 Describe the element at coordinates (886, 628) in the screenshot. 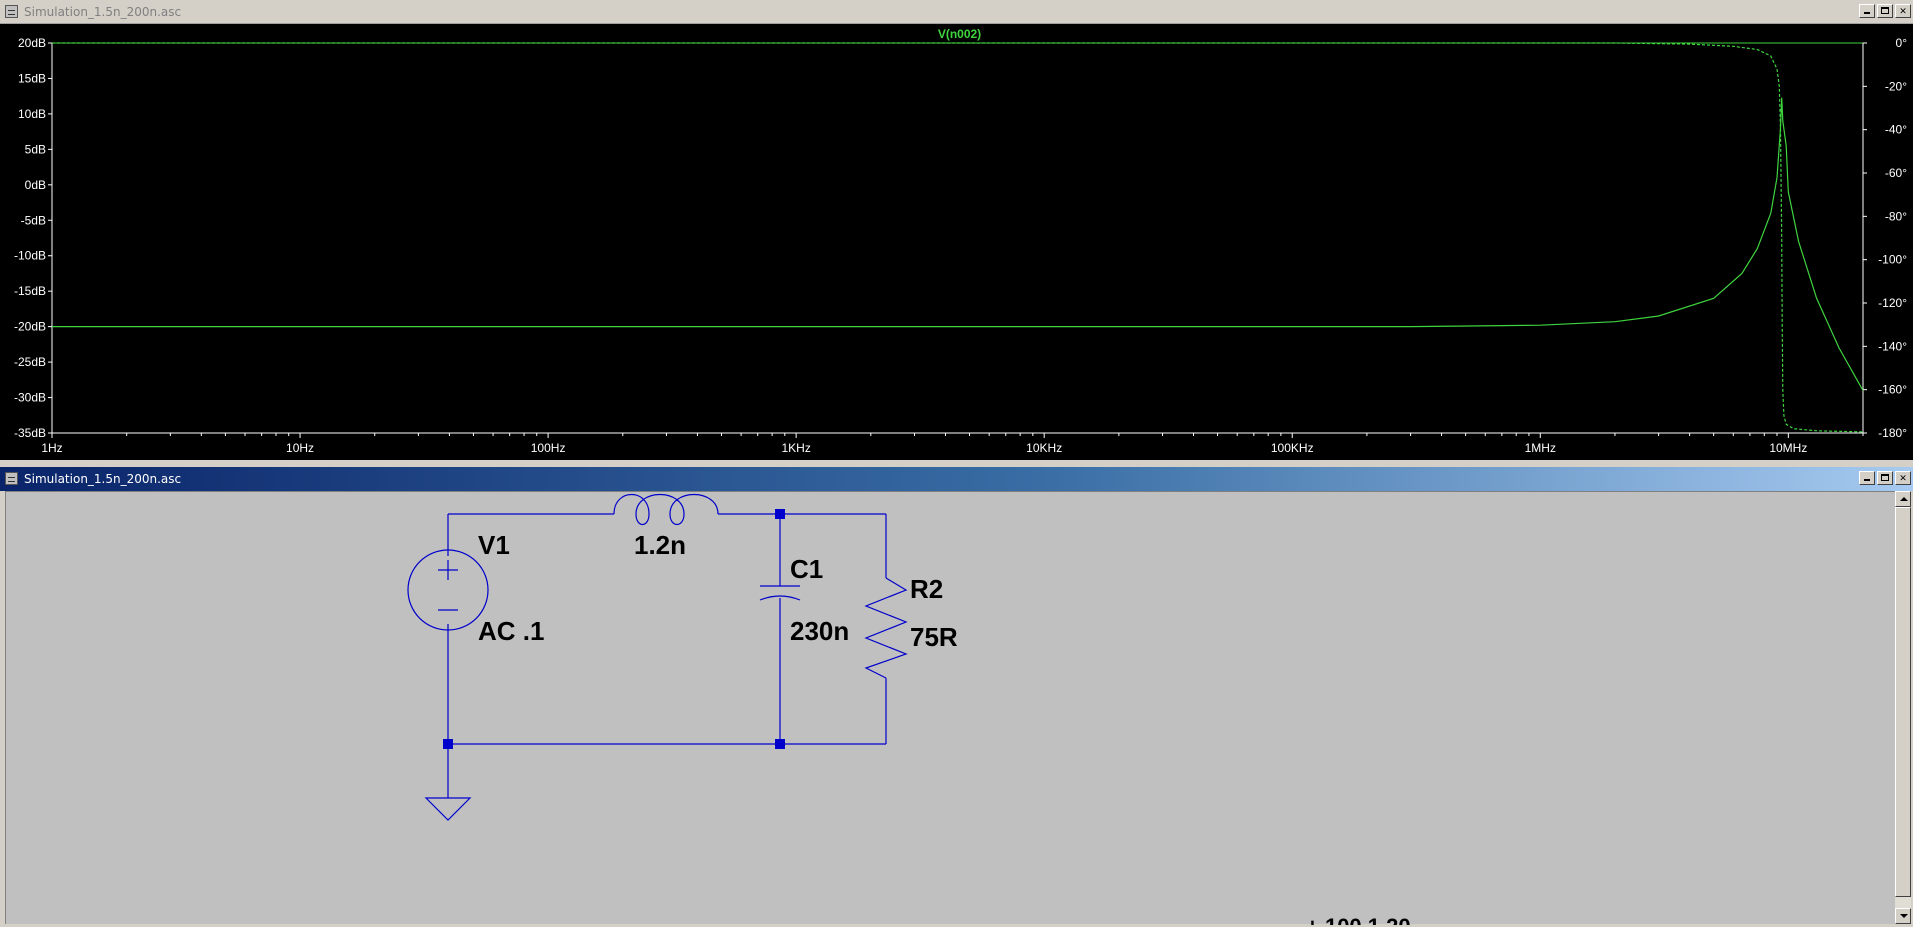

I see `resistor-r2-symbol` at that location.